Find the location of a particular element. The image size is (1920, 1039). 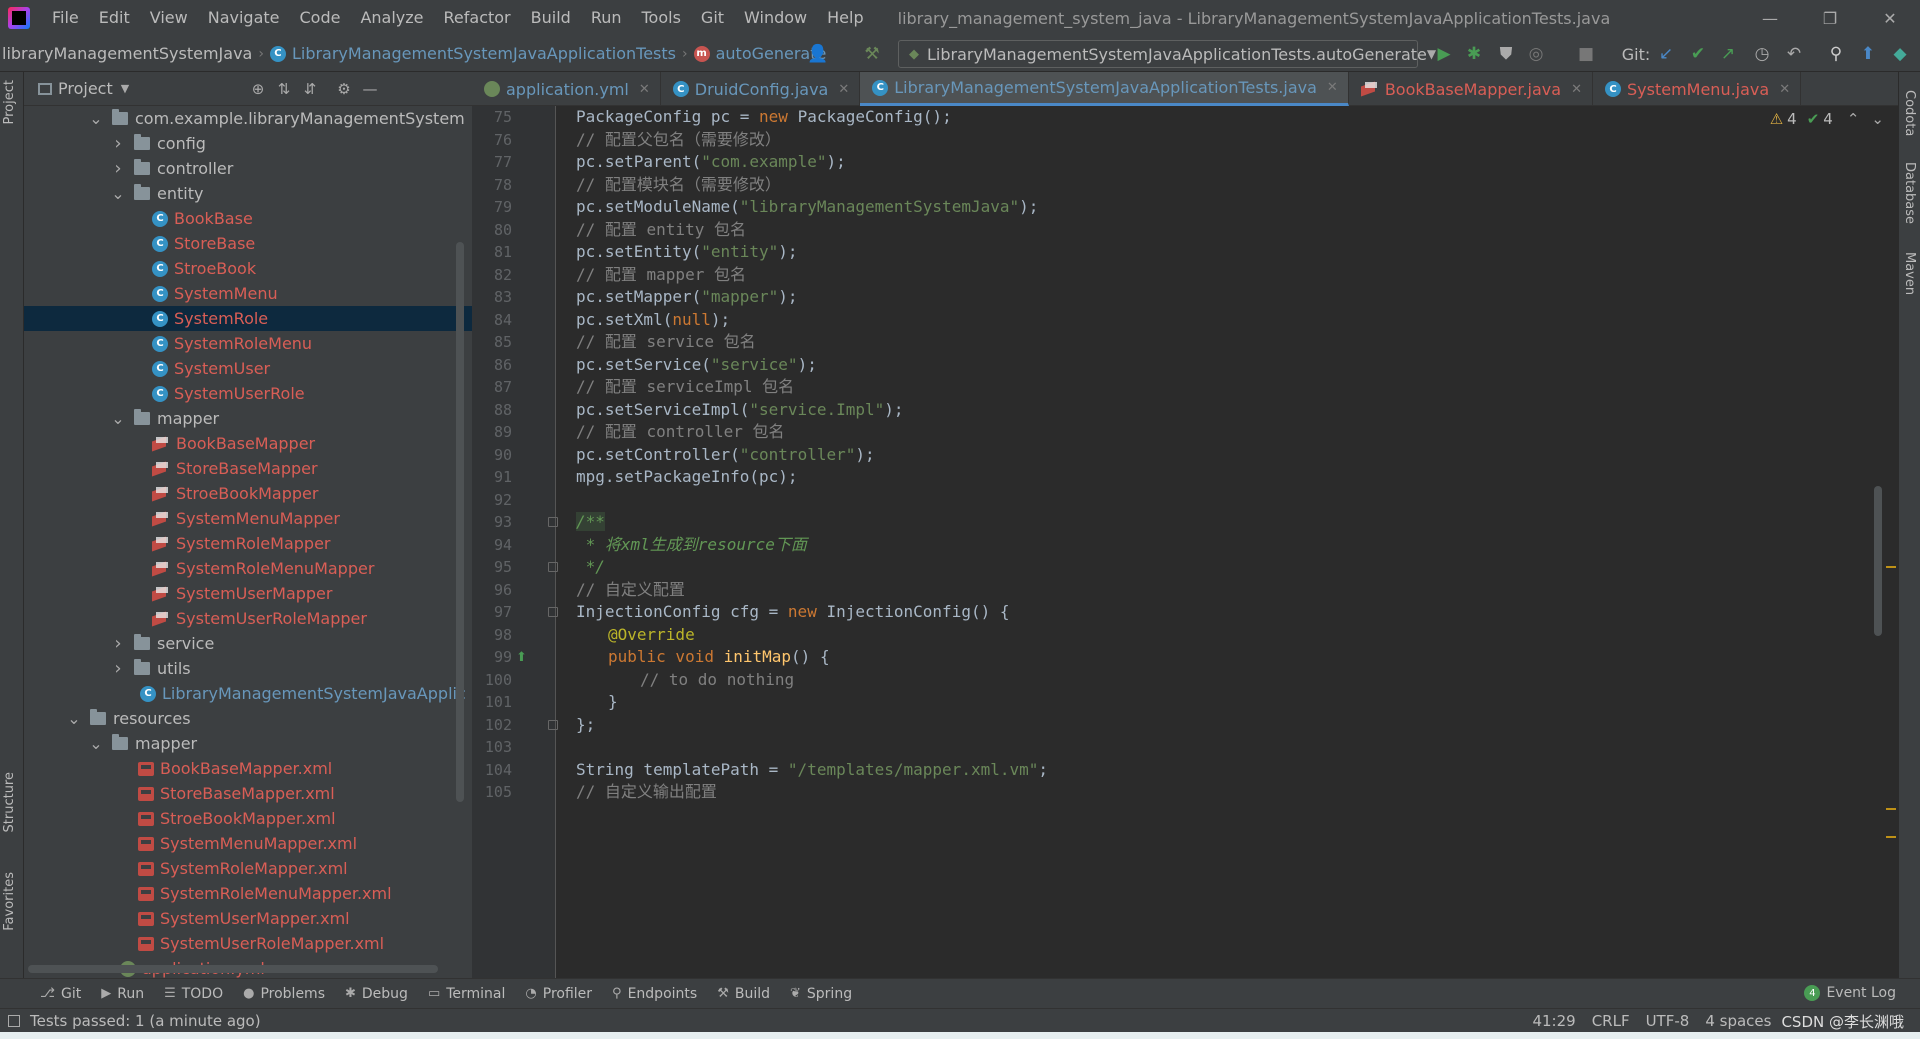

menu-navigate: Navigate is located at coordinates (244, 18).